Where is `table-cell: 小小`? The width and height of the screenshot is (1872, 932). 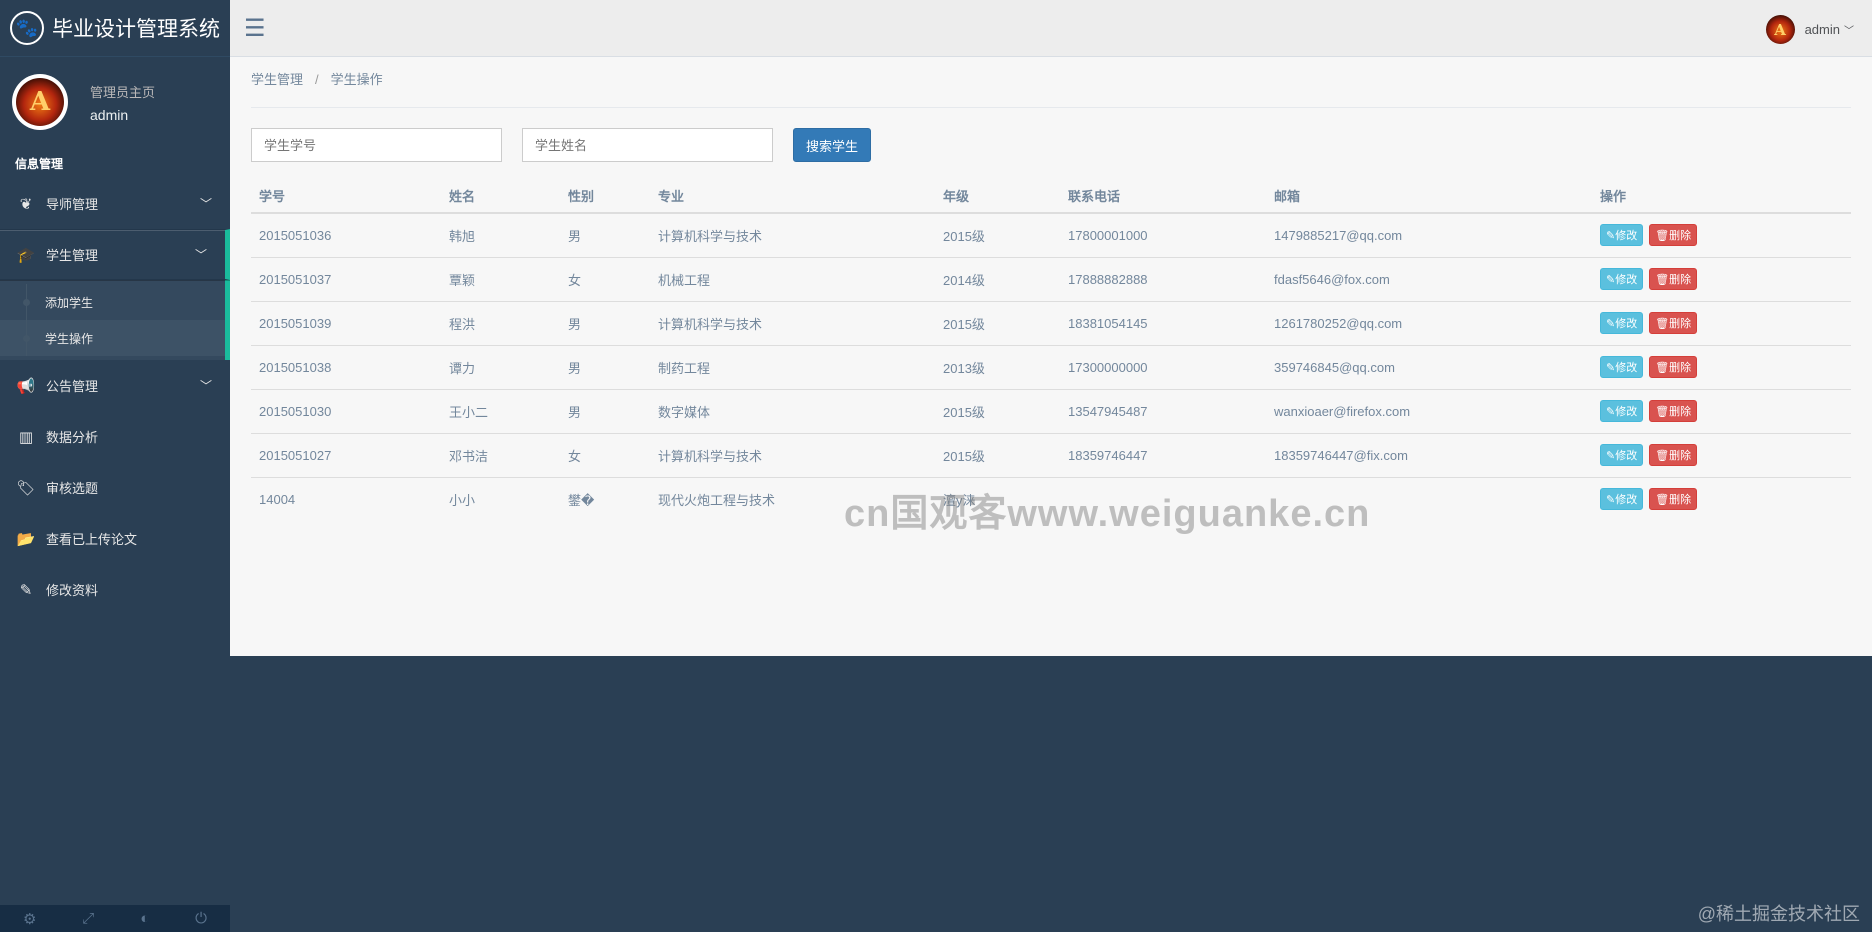
table-cell: 小小 is located at coordinates (500, 498).